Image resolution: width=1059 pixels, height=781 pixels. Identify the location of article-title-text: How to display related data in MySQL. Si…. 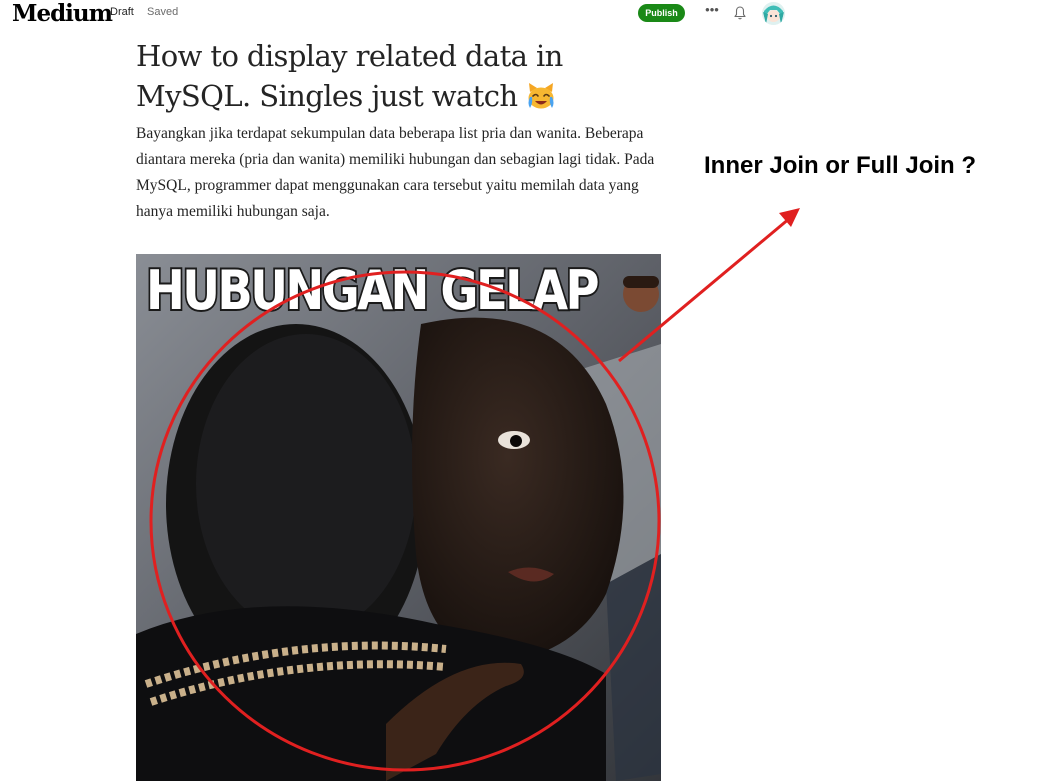
(349, 76).